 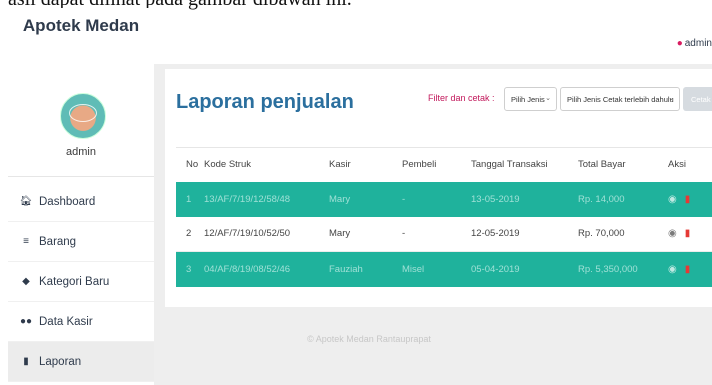 I want to click on home-icon: 🏠︎, so click(x=26, y=201).